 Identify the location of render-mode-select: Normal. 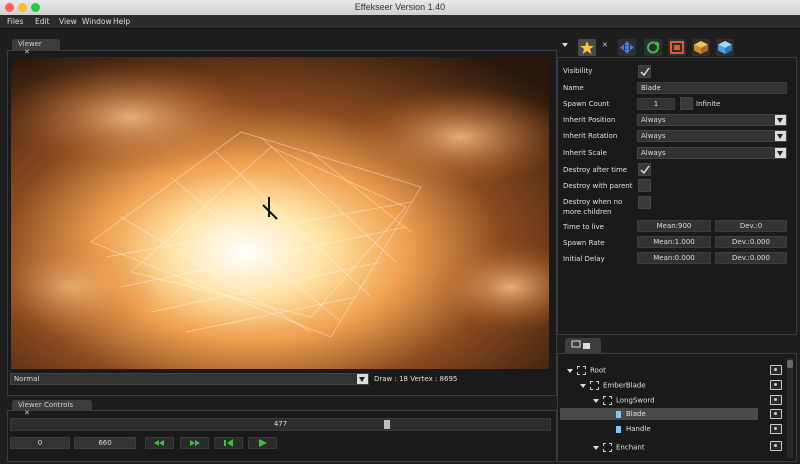
(189, 379).